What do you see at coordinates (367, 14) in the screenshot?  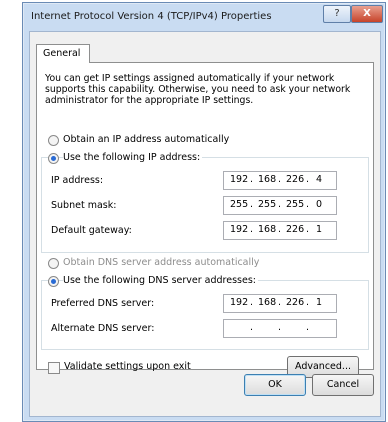 I see `close-button: X` at bounding box center [367, 14].